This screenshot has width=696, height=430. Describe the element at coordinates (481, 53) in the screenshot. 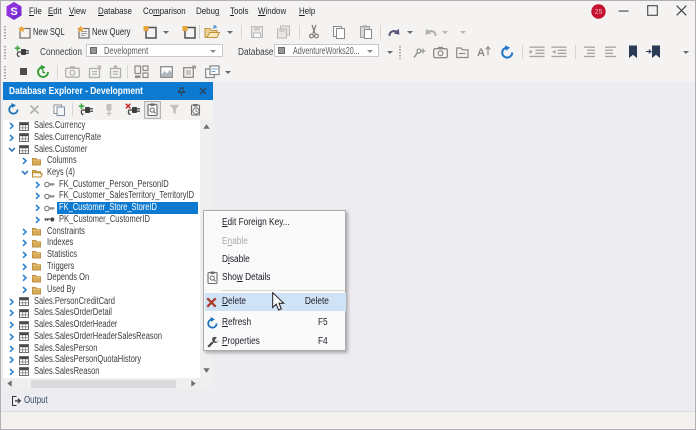

I see `svg-text: A` at that location.